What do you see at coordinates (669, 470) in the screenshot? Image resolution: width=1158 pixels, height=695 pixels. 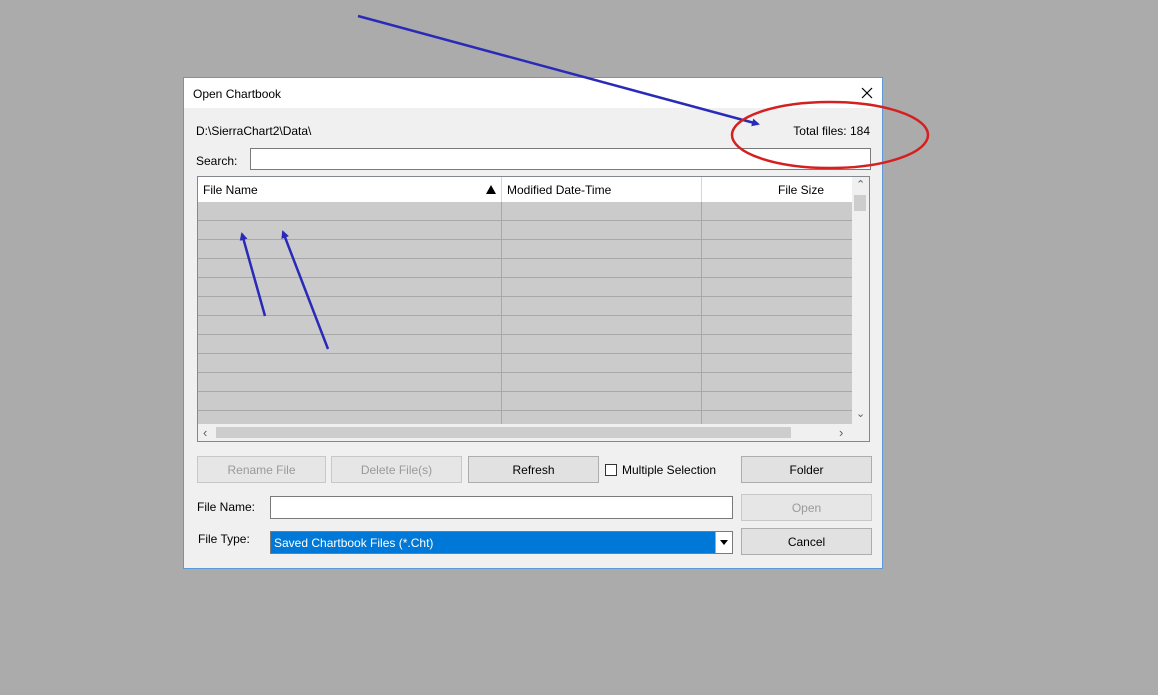 I see `multiple-selection-label: Multiple Selection` at bounding box center [669, 470].